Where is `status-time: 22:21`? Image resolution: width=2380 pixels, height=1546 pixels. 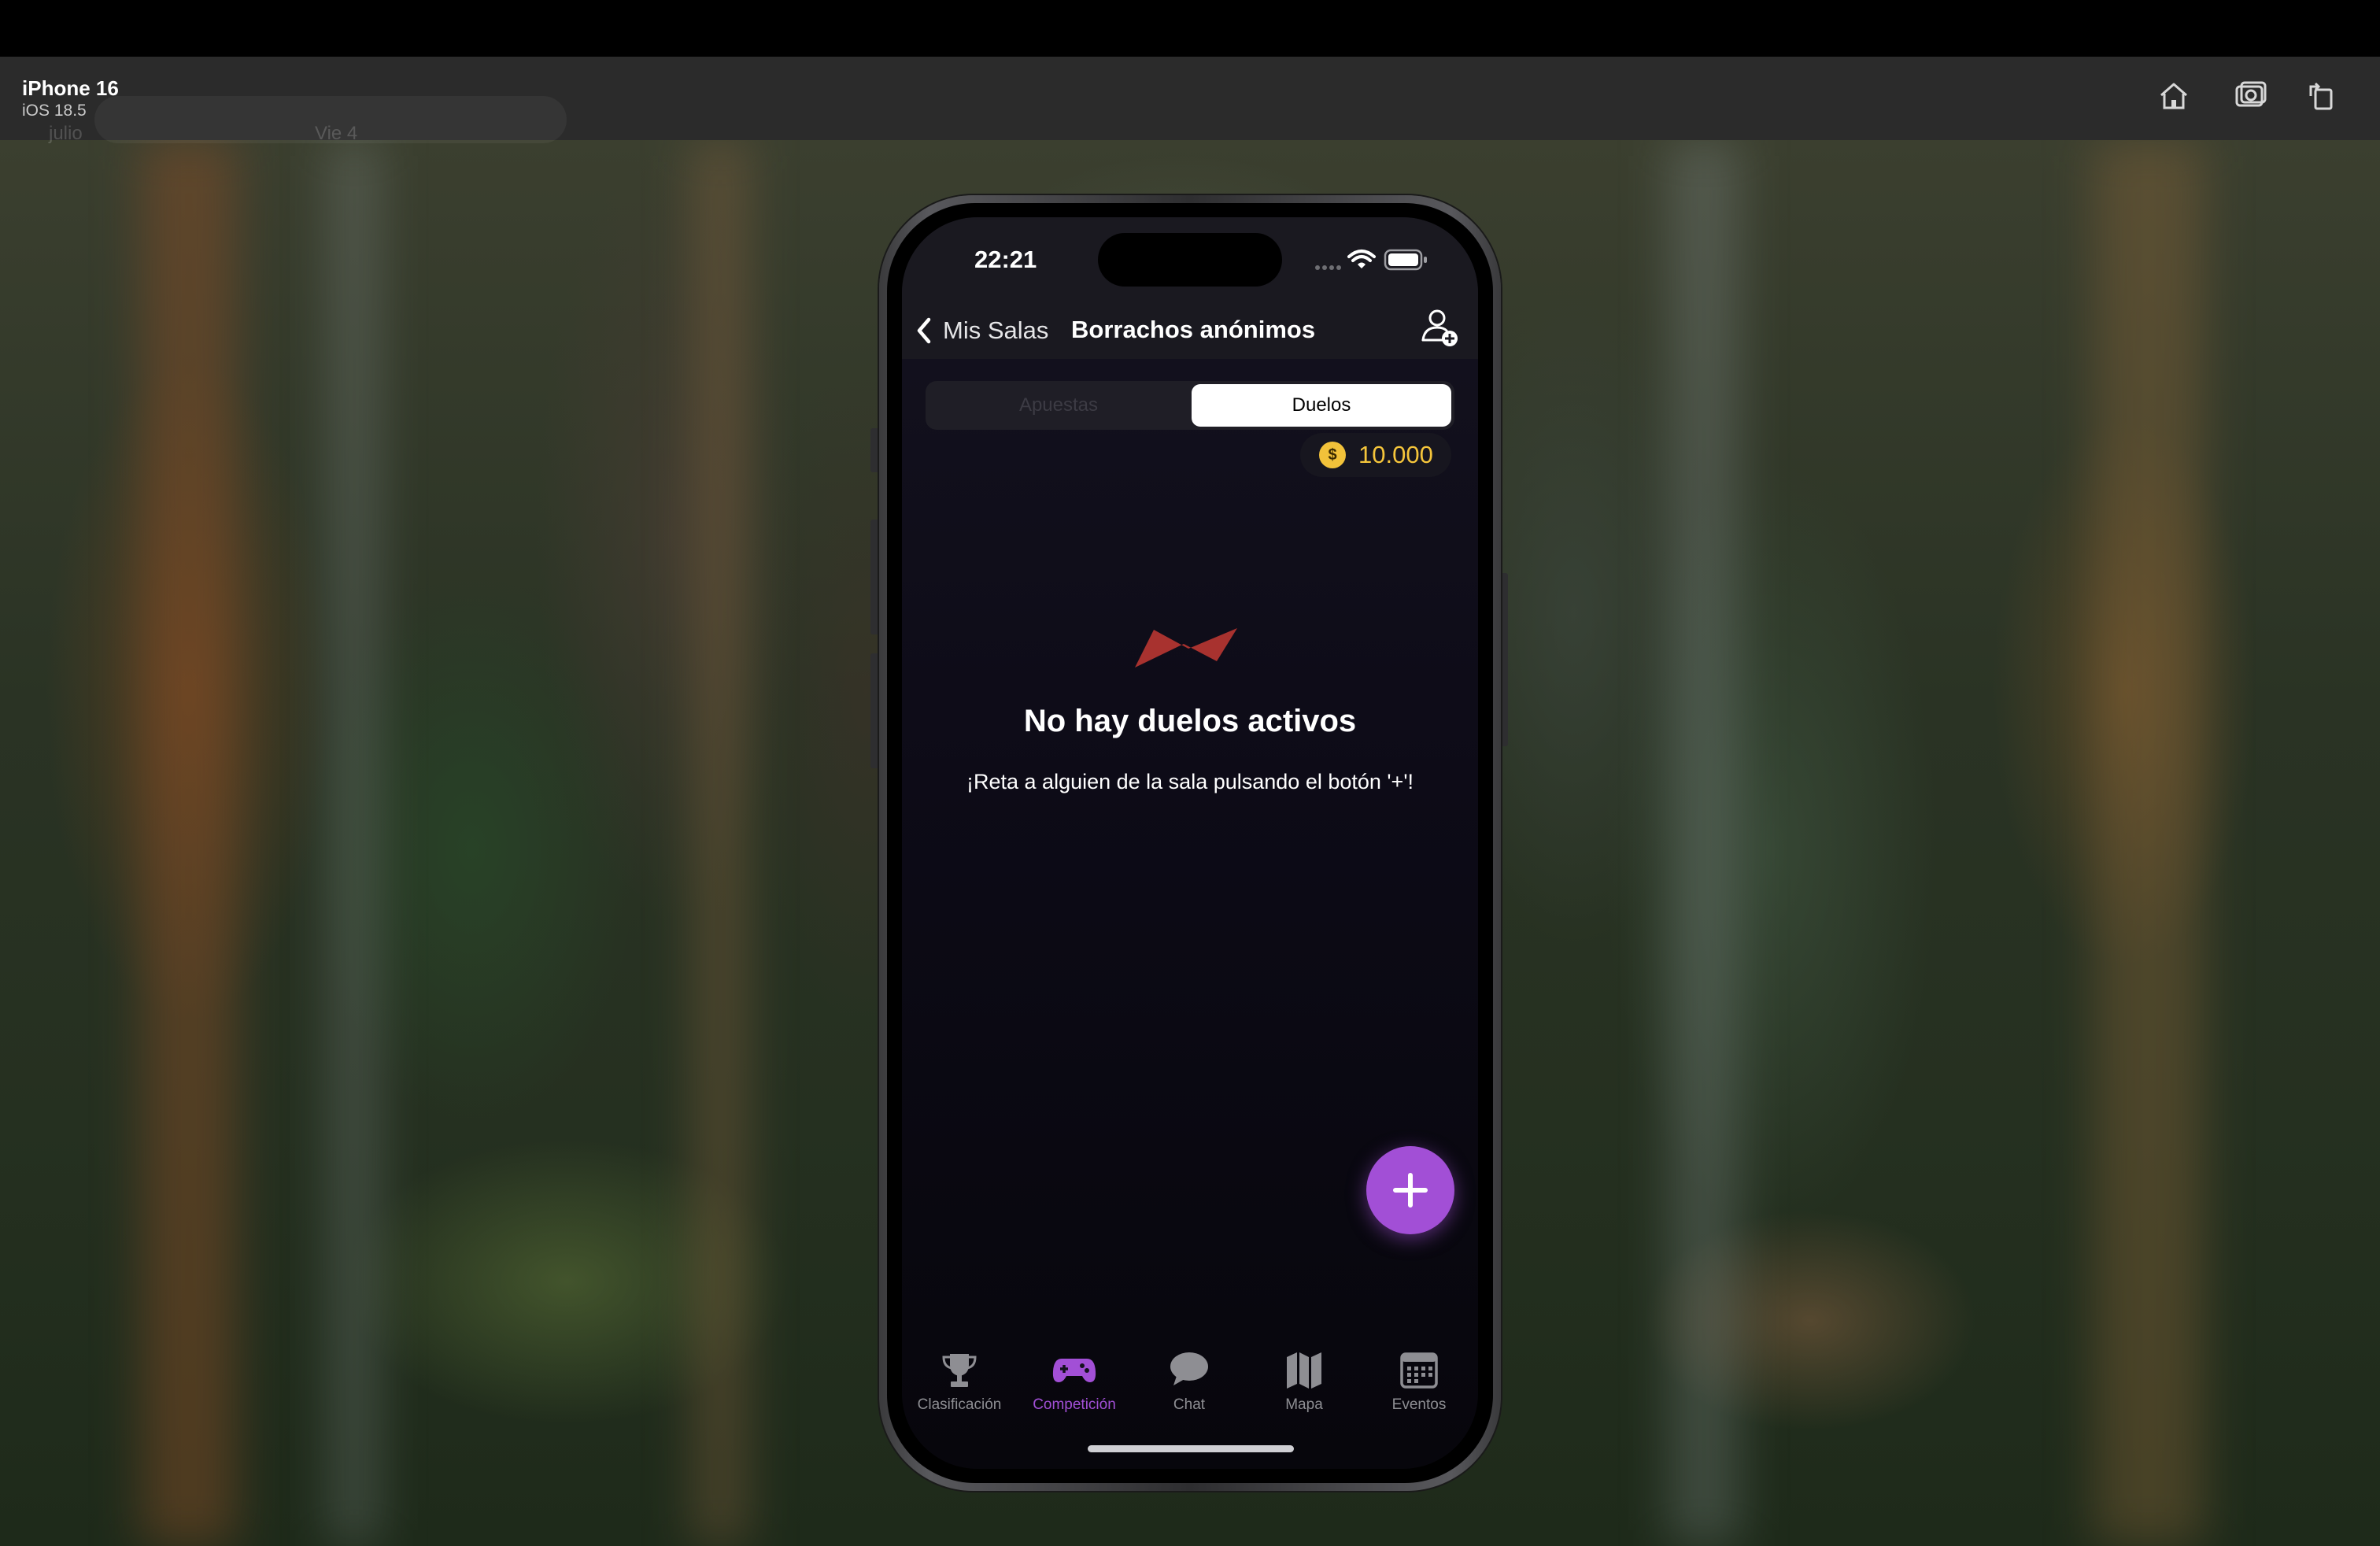 status-time: 22:21 is located at coordinates (1005, 259).